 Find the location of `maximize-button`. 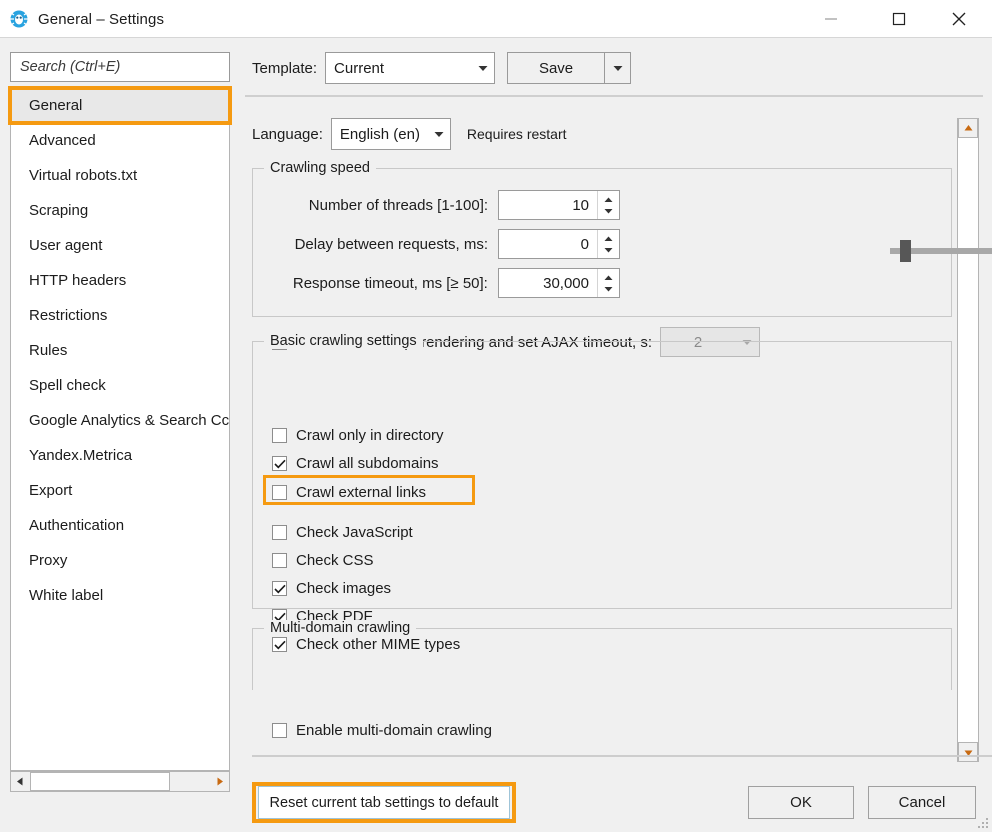

maximize-button is located at coordinates (899, 19).